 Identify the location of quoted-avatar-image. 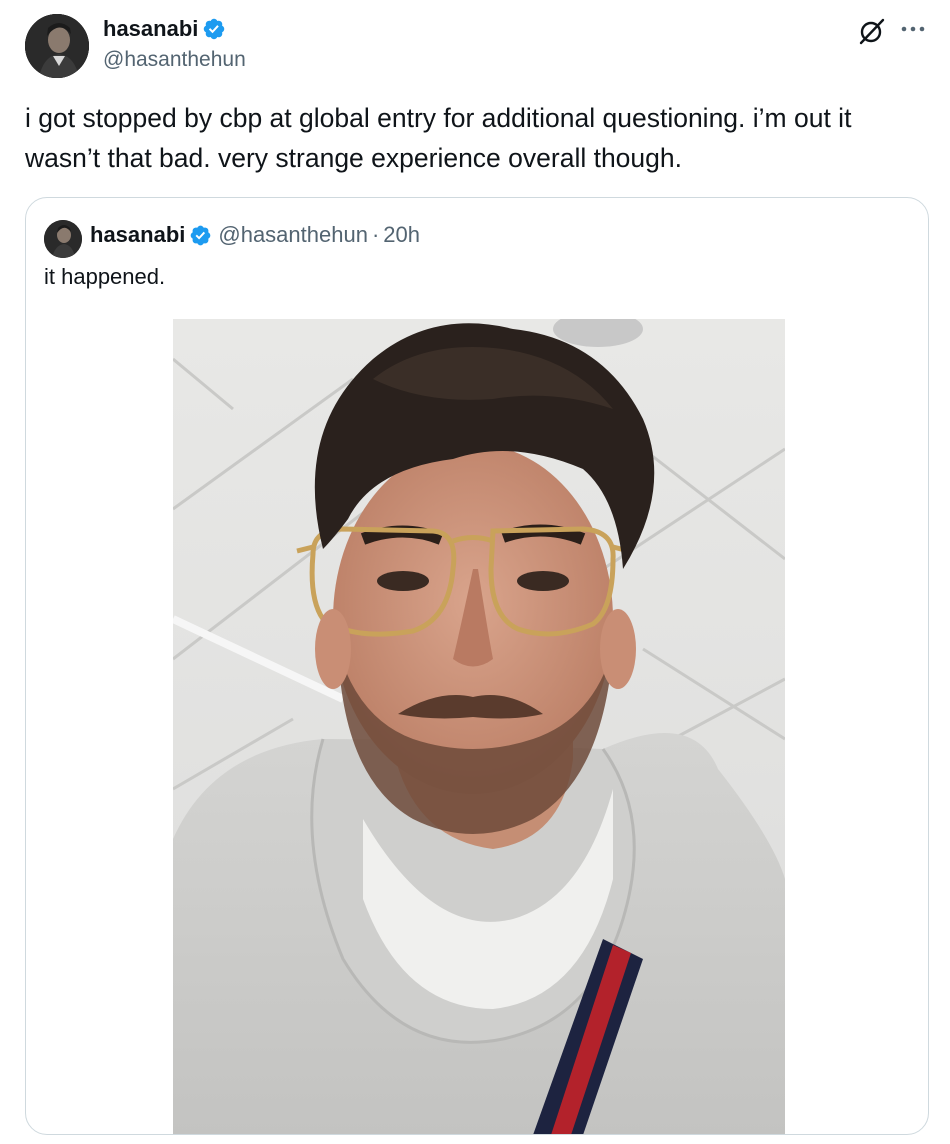
(63, 239).